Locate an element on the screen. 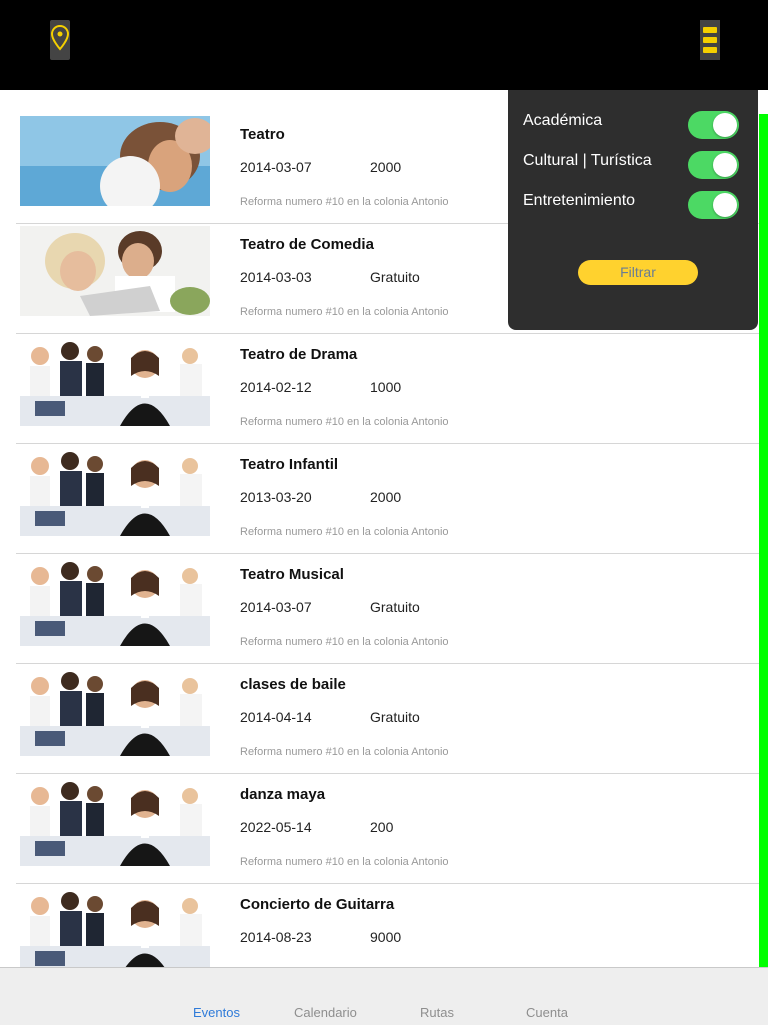 The image size is (768, 1025). menu-icon is located at coordinates (710, 30).